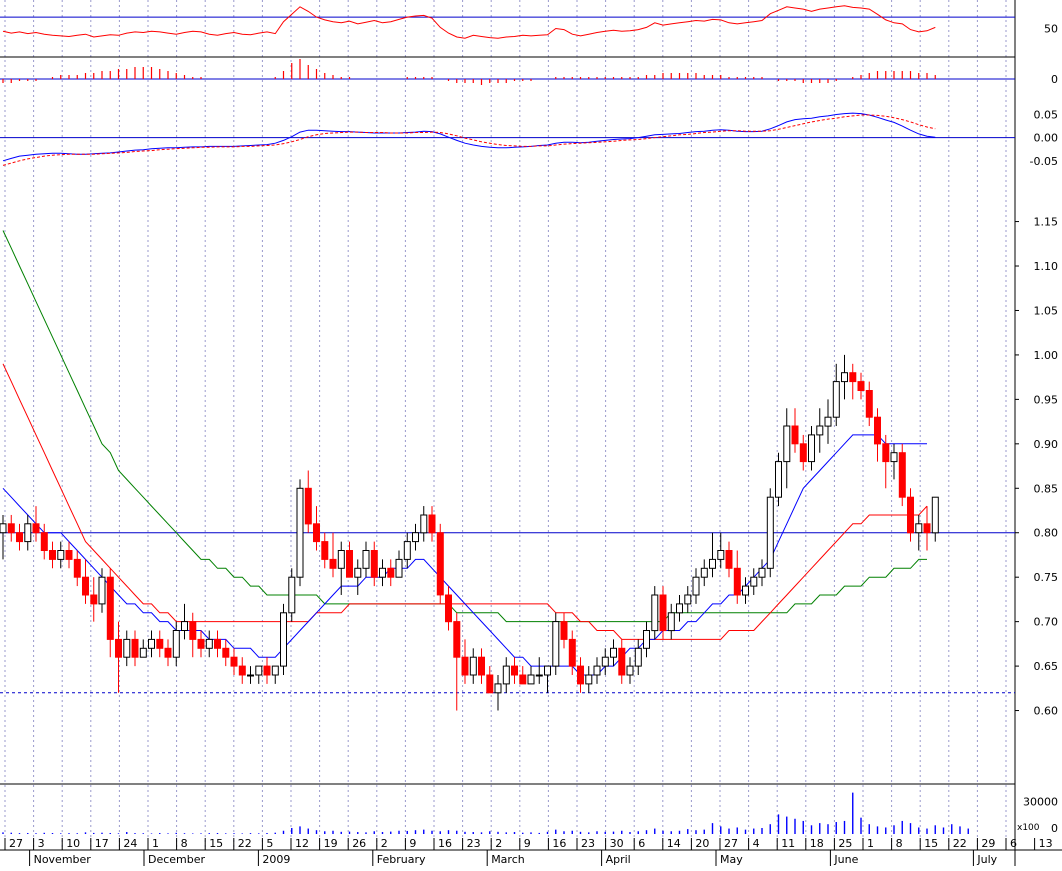 The image size is (1062, 871). Describe the element at coordinates (1046, 310) in the screenshot. I see `price-tick-label: 1.05` at that location.